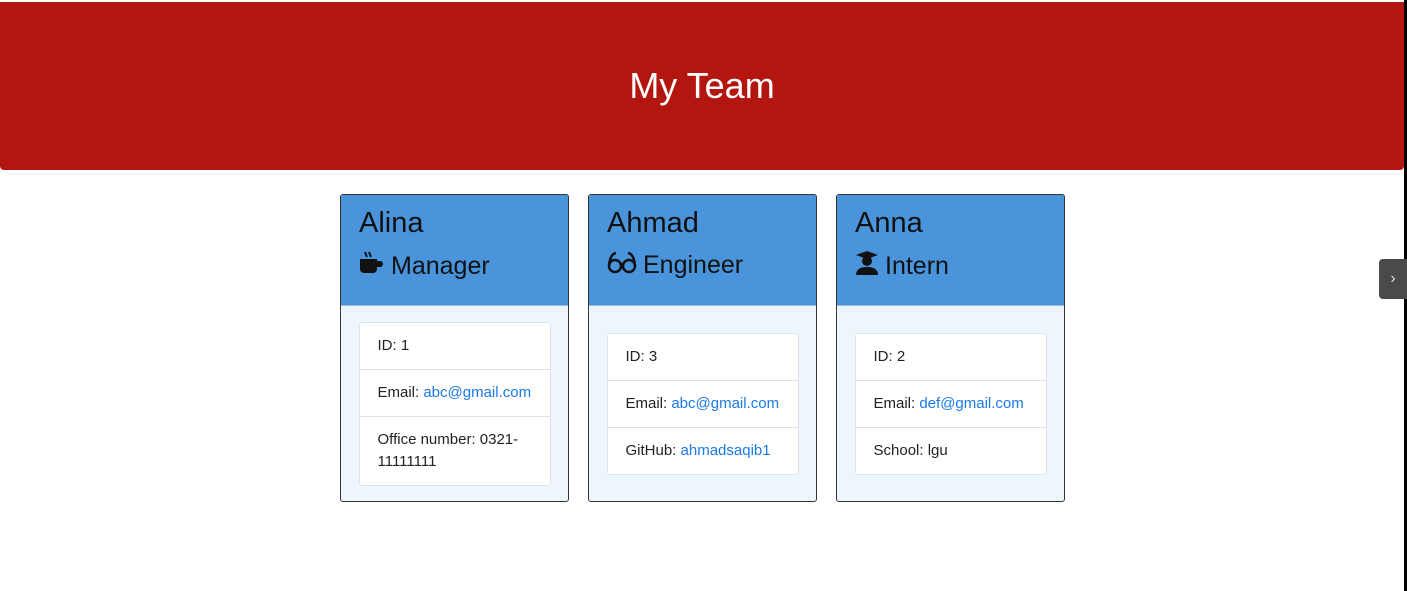 The width and height of the screenshot is (1407, 591). Describe the element at coordinates (950, 266) in the screenshot. I see `employee-role: Intern` at that location.